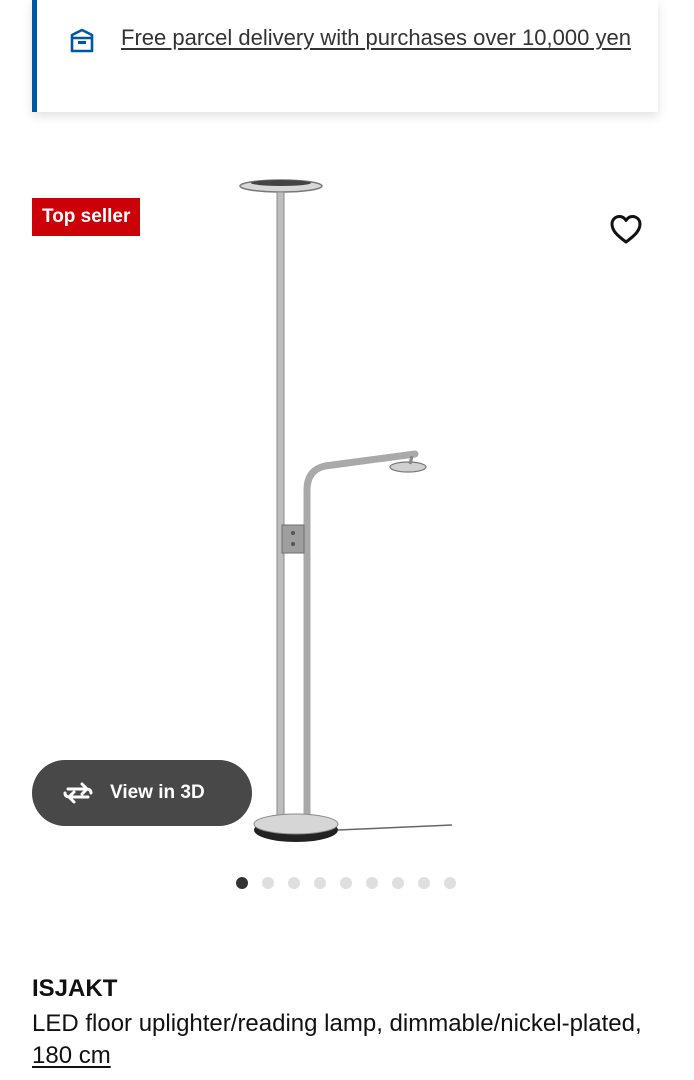 This screenshot has width=694, height=1080. I want to click on product-size-link: 180 cm, so click(71, 1055).